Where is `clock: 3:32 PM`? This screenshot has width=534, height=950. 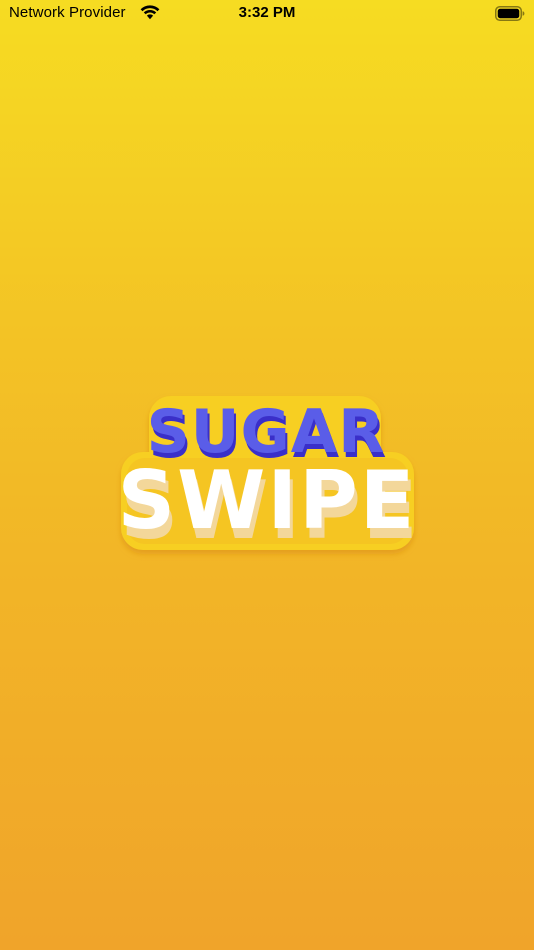
clock: 3:32 PM is located at coordinates (267, 12).